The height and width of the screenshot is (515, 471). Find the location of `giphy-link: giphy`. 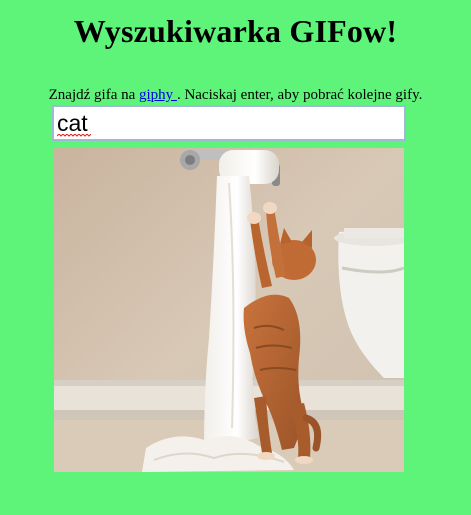

giphy-link: giphy is located at coordinates (158, 95).